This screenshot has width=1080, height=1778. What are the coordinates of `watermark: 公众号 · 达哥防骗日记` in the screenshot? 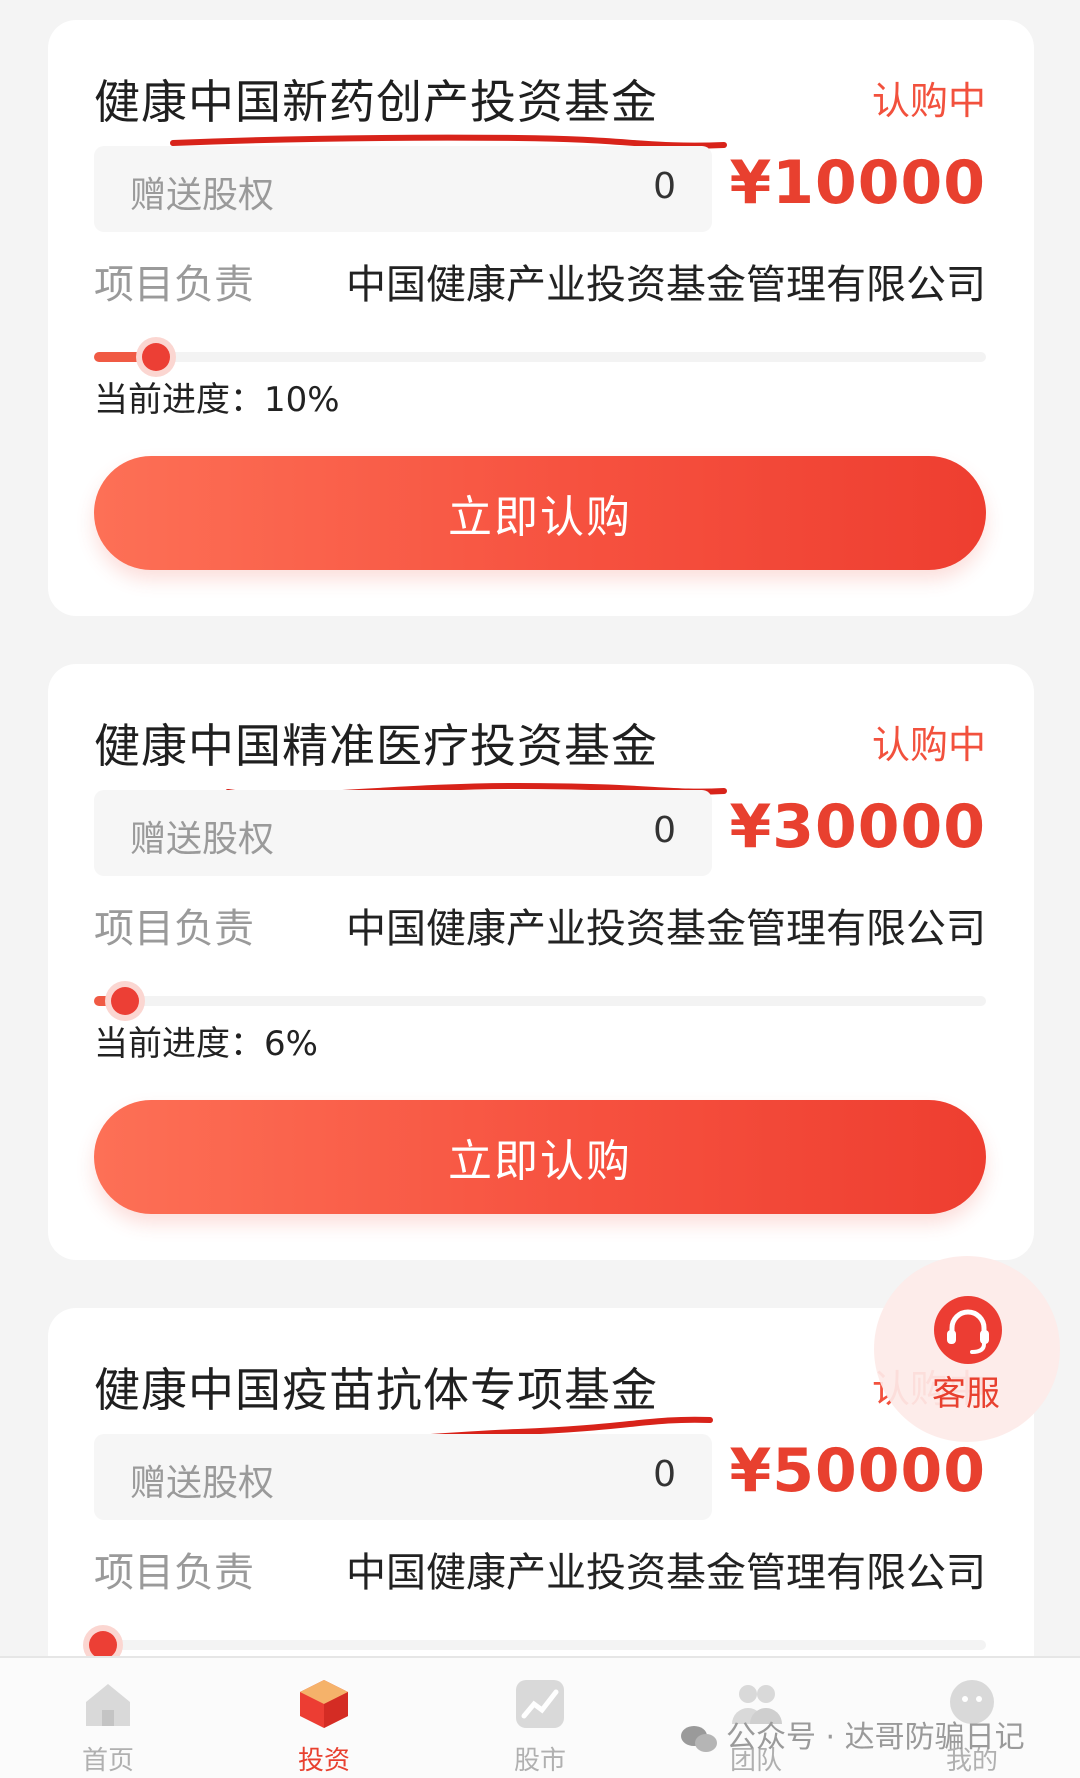 It's located at (852, 1734).